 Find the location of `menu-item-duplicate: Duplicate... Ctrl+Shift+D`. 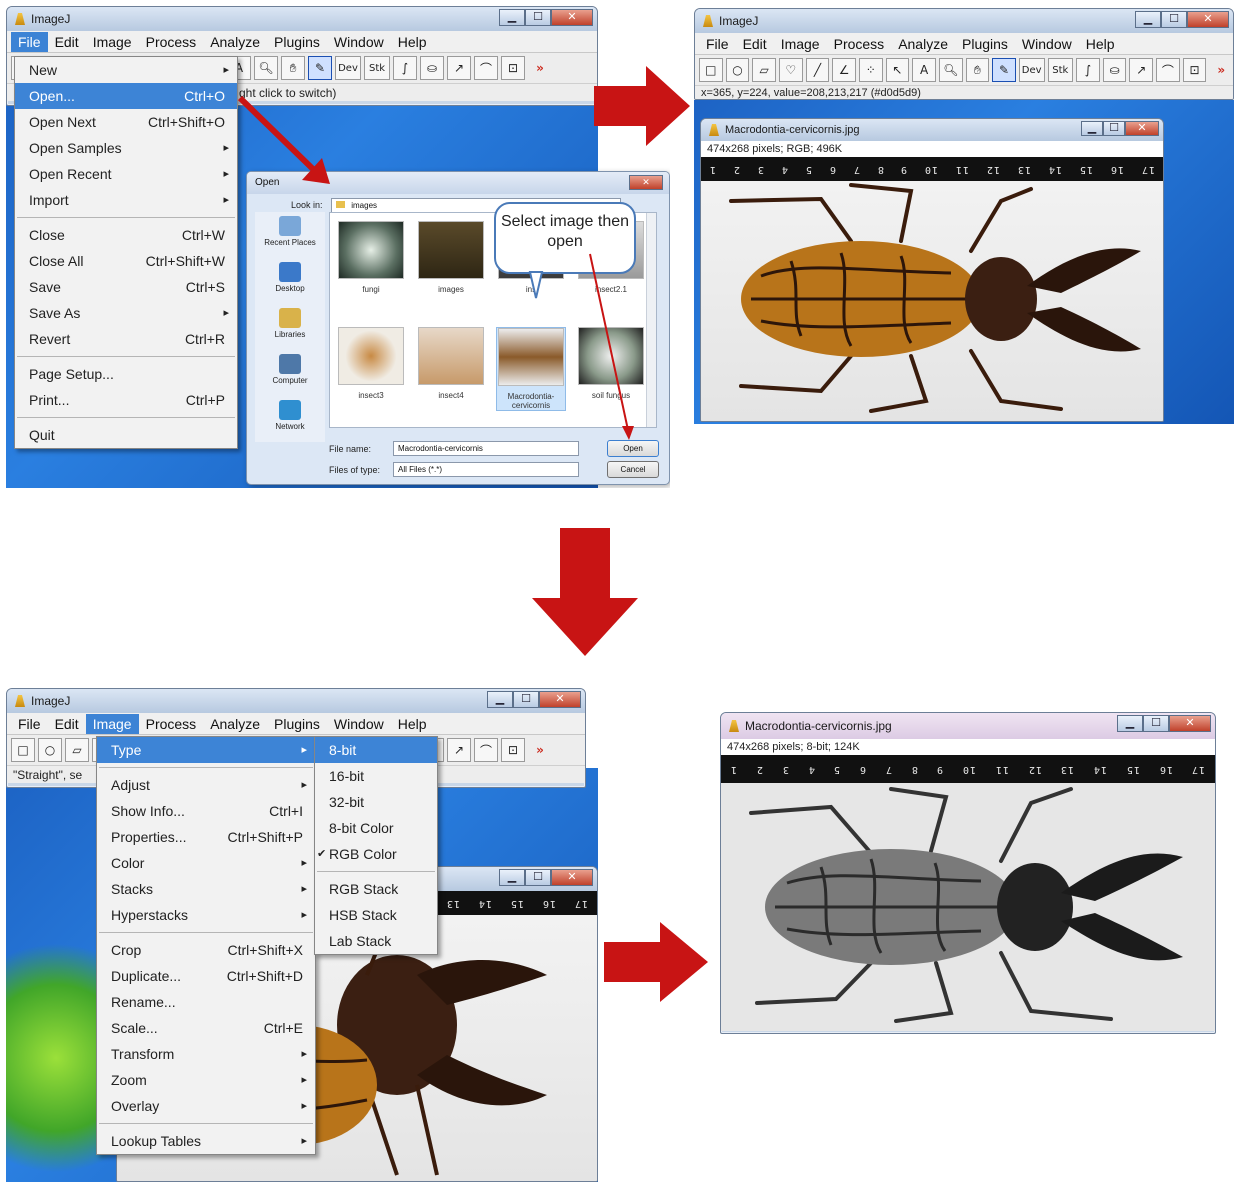

menu-item-duplicate: Duplicate... Ctrl+Shift+D is located at coordinates (206, 976).